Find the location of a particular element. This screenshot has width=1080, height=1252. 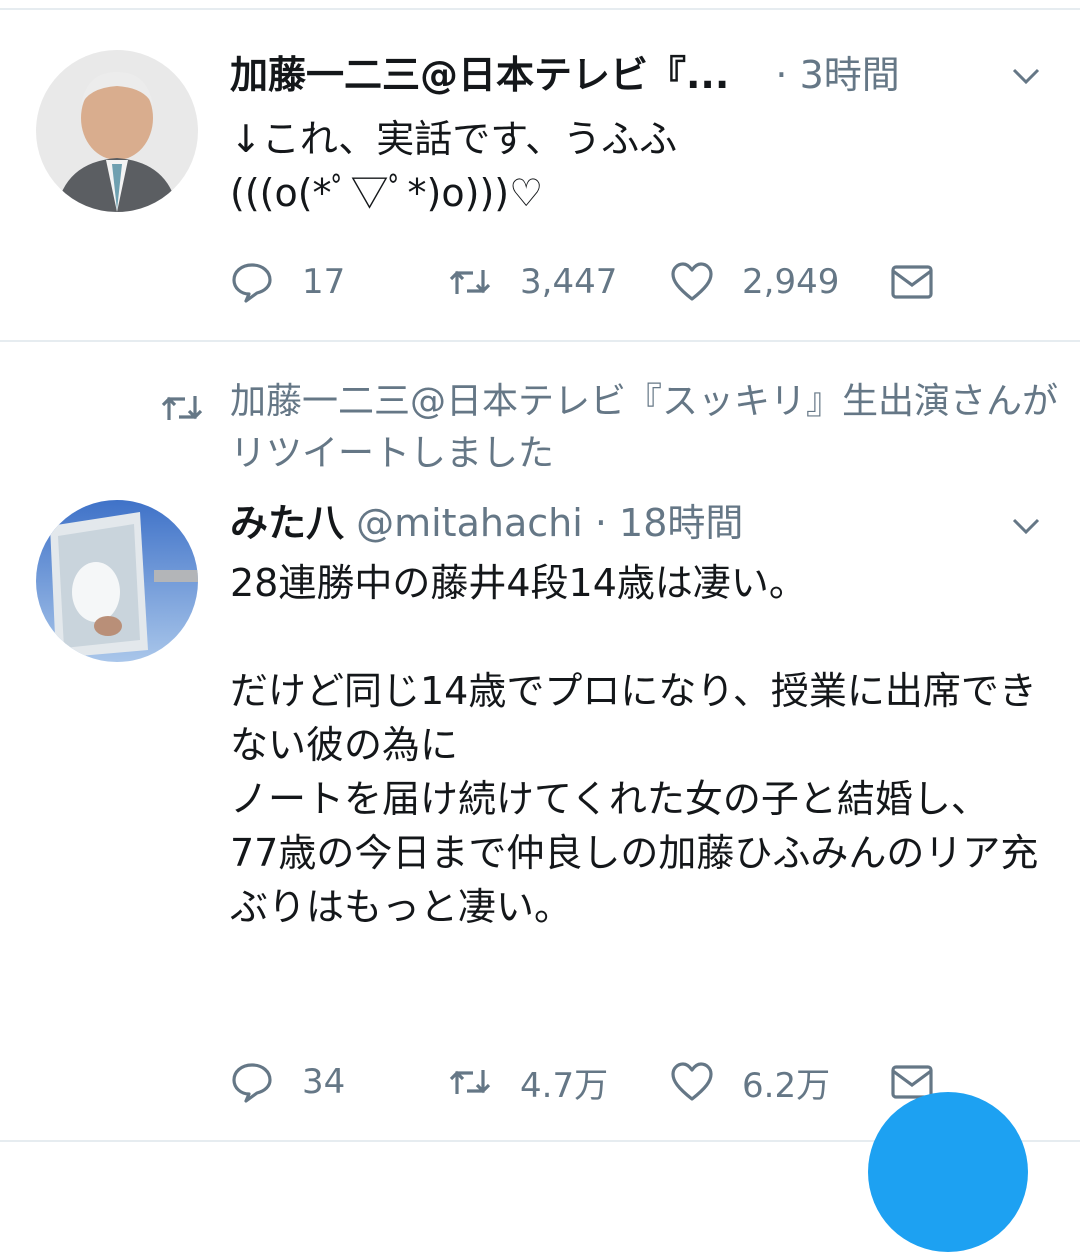

like-button: 6.2万 is located at coordinates (750, 1082).